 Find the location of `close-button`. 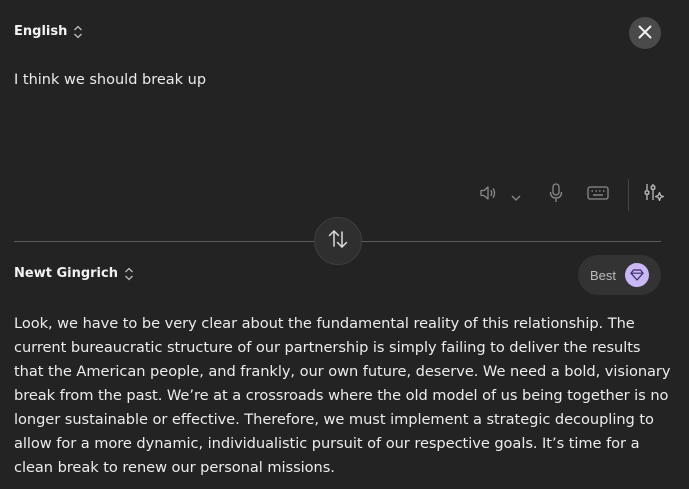

close-button is located at coordinates (645, 33).